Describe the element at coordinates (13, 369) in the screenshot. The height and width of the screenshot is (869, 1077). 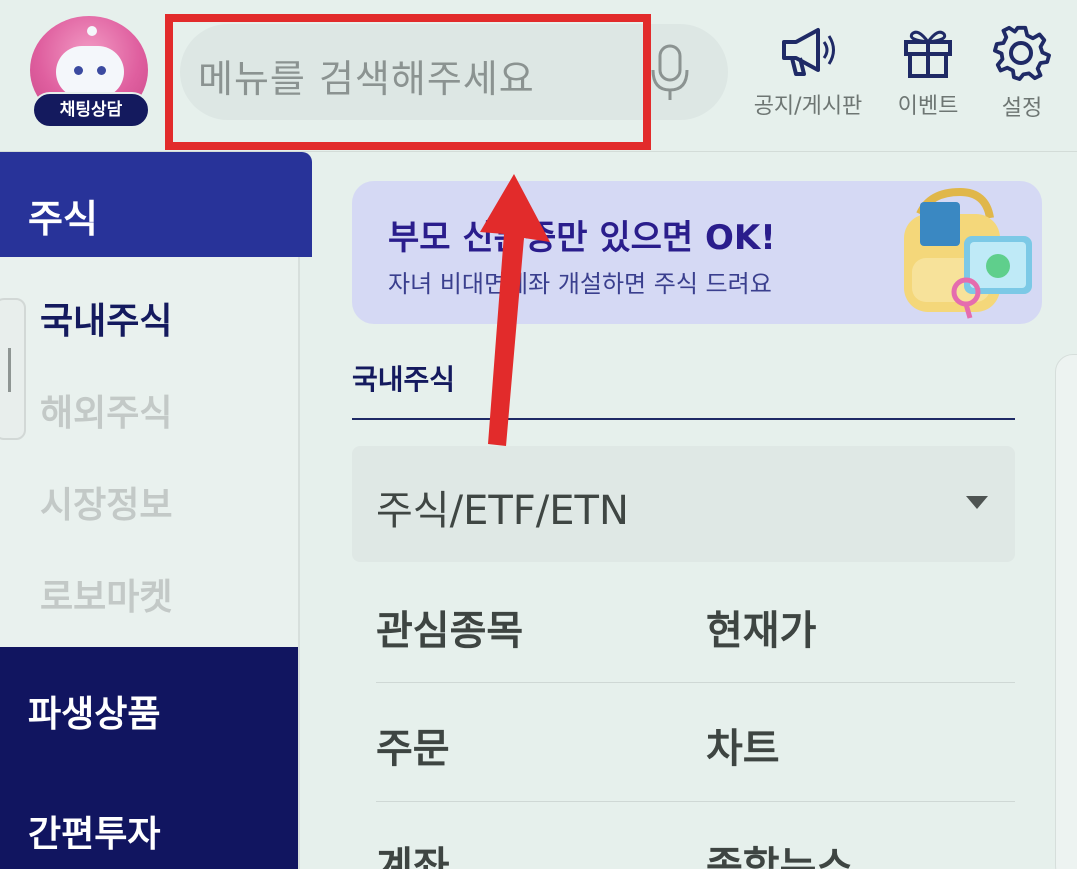
I see `drawer-handle` at that location.